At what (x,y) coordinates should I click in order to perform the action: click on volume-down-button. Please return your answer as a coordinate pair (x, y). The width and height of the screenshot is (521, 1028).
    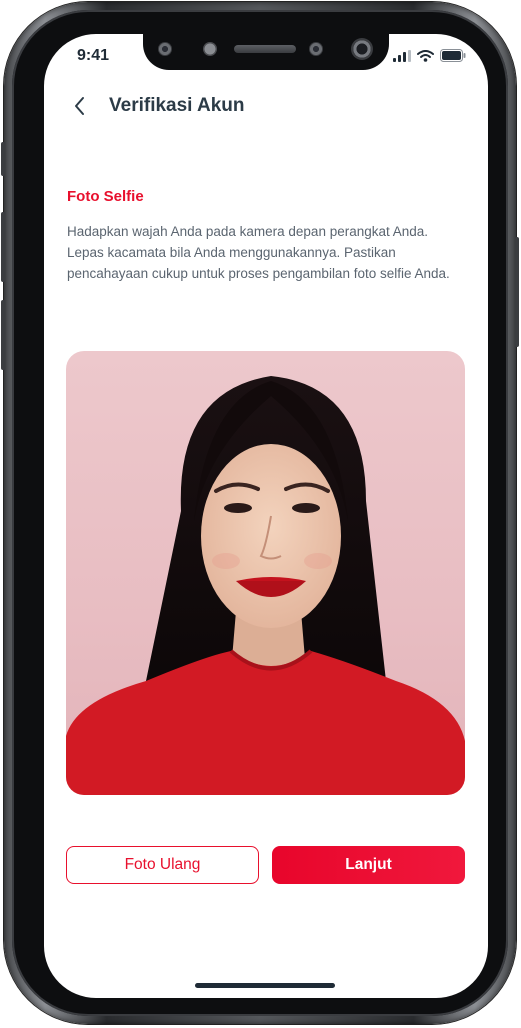
    Looking at the image, I should click on (3, 335).